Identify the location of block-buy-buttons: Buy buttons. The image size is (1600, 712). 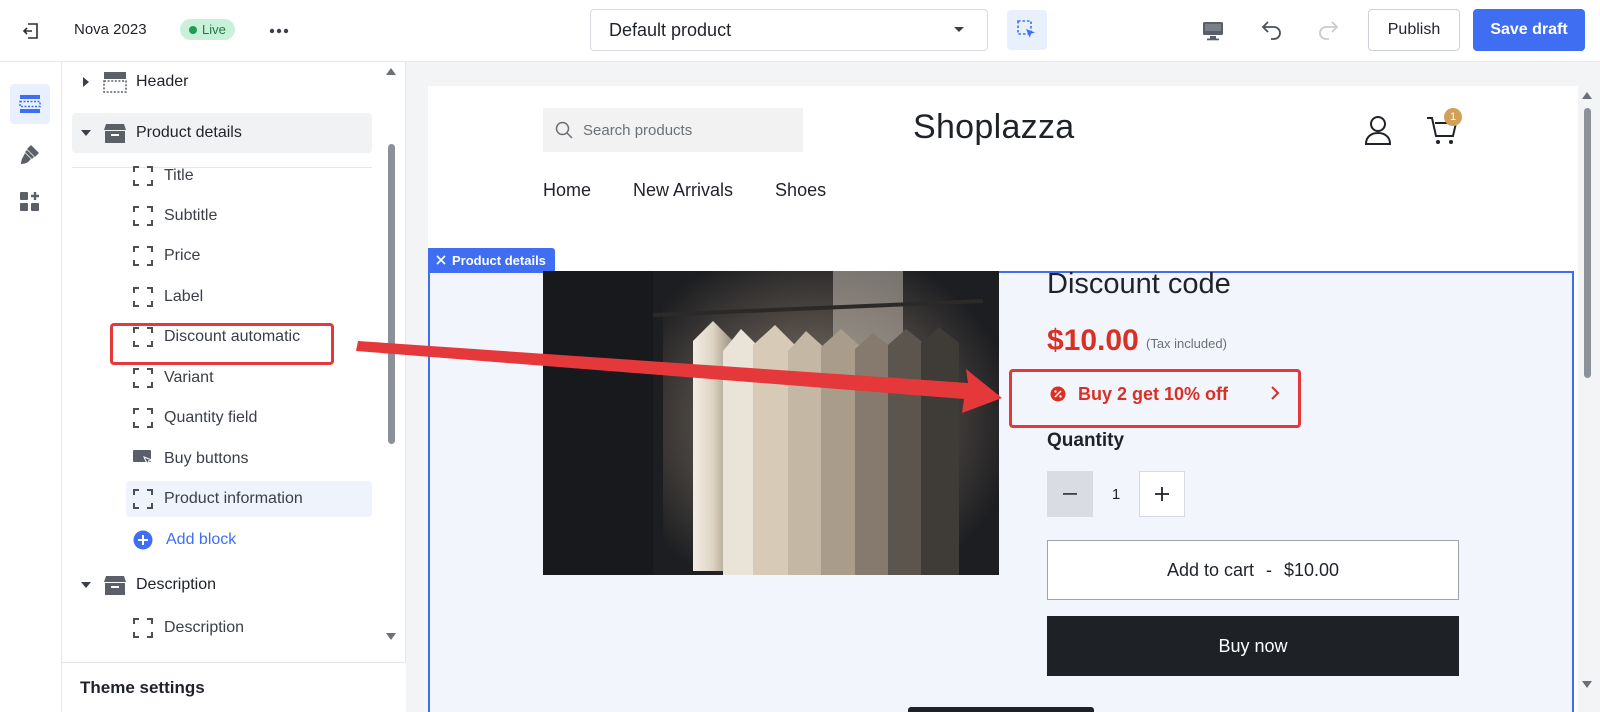
(249, 459).